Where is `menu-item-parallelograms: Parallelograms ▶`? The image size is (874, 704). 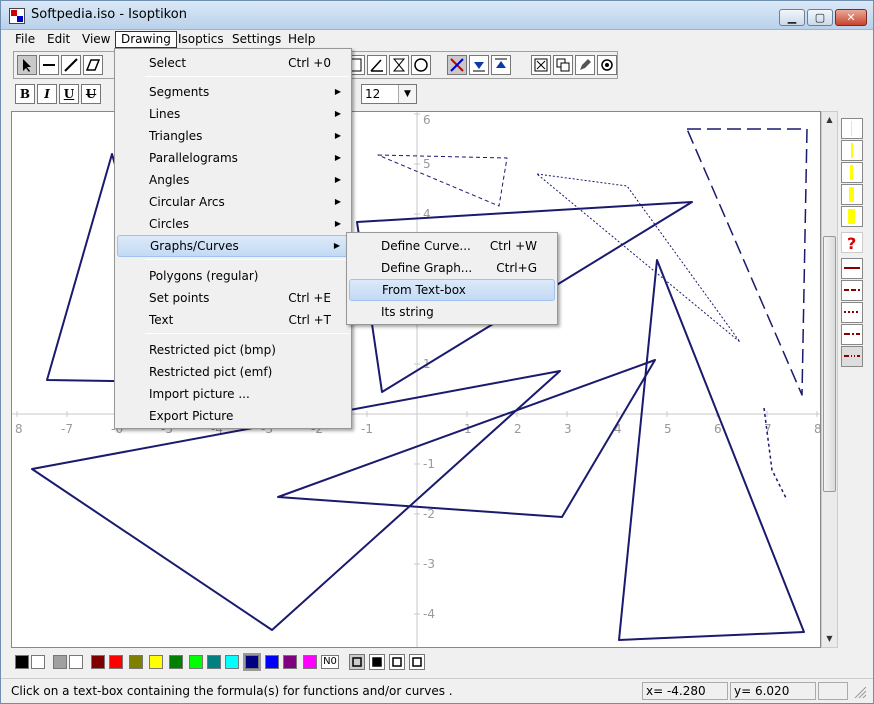
menu-item-parallelograms: Parallelograms ▶ is located at coordinates (233, 158).